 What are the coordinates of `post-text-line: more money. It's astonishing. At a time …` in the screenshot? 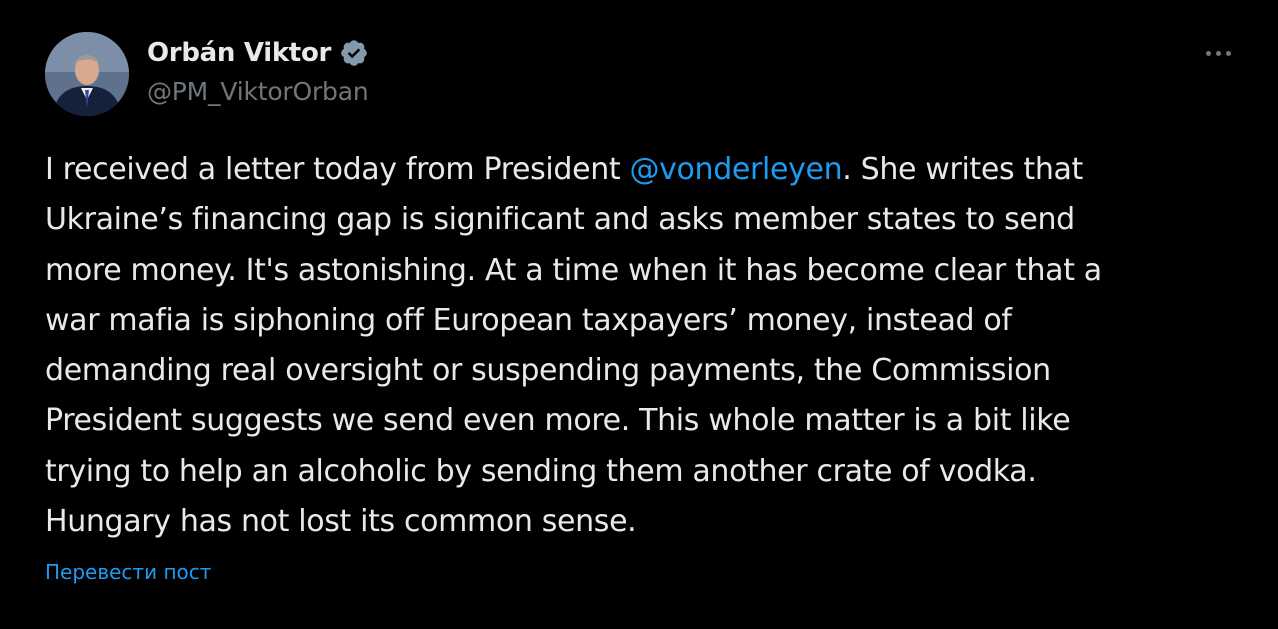 It's located at (573, 270).